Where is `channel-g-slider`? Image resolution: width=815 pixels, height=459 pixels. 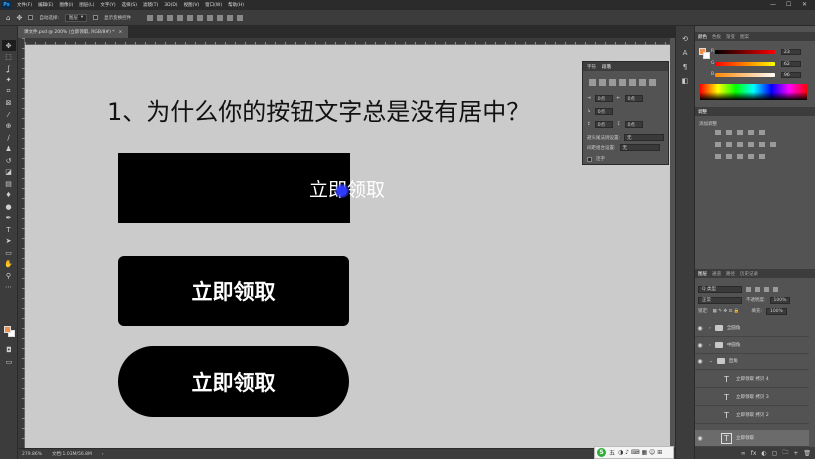
channel-g-slider is located at coordinates (745, 64).